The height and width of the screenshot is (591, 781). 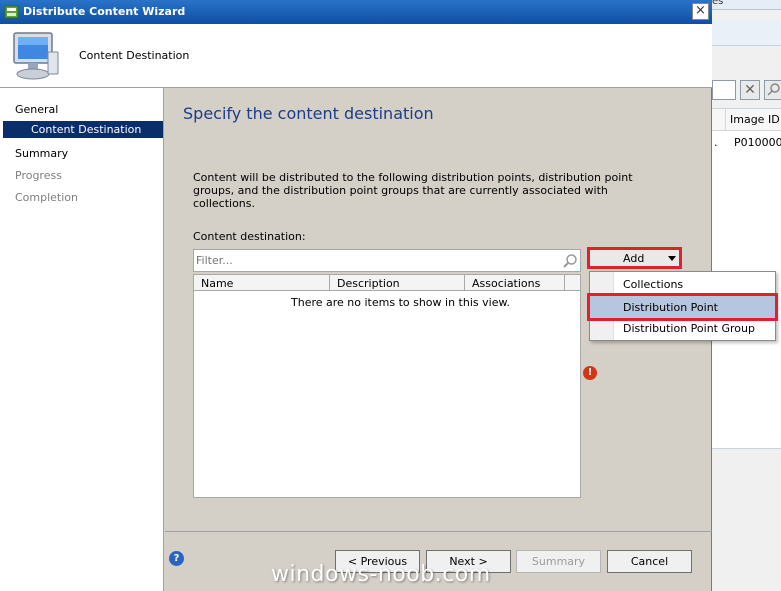 What do you see at coordinates (368, 283) in the screenshot?
I see `column-label: Description` at bounding box center [368, 283].